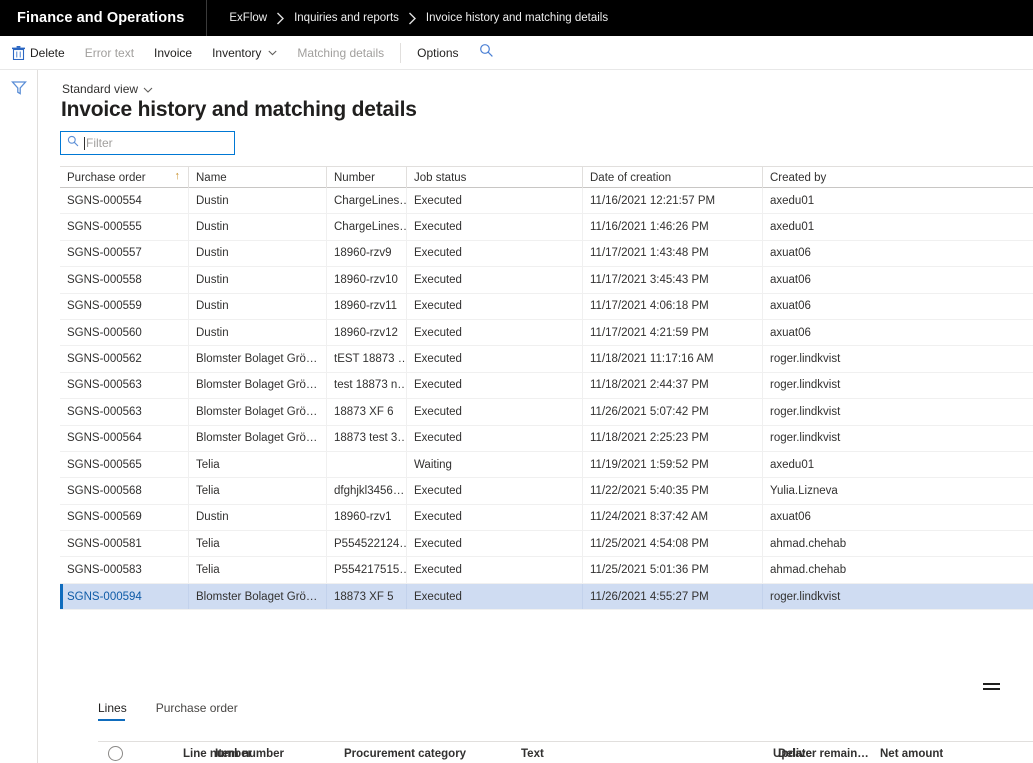  I want to click on invoice-button-label: Invoice, so click(173, 52).